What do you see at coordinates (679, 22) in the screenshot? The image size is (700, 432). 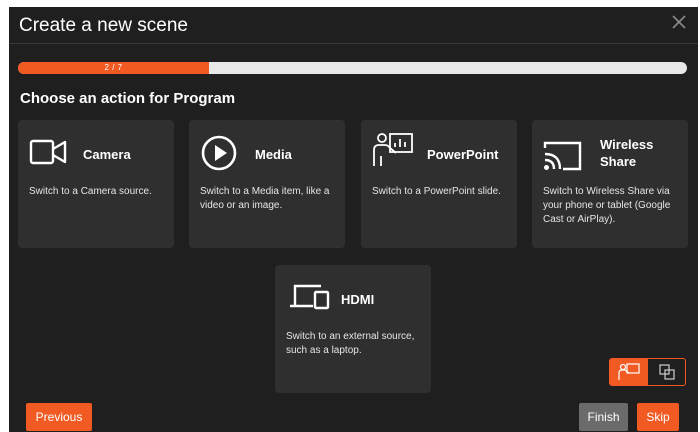 I see `close-icon` at bounding box center [679, 22].